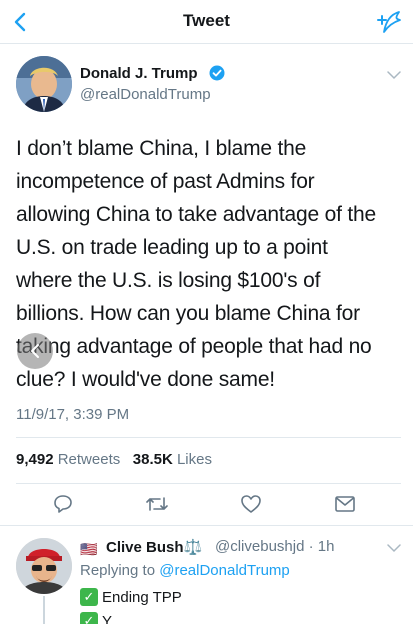 The image size is (413, 624). What do you see at coordinates (145, 379) in the screenshot?
I see `tweet-line: clue? I would've done same!` at bounding box center [145, 379].